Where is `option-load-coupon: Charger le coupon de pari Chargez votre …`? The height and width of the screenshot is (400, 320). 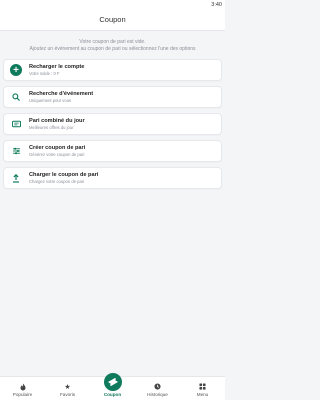 option-load-coupon: Charger le coupon de pari Chargez votre … is located at coordinates (112, 178).